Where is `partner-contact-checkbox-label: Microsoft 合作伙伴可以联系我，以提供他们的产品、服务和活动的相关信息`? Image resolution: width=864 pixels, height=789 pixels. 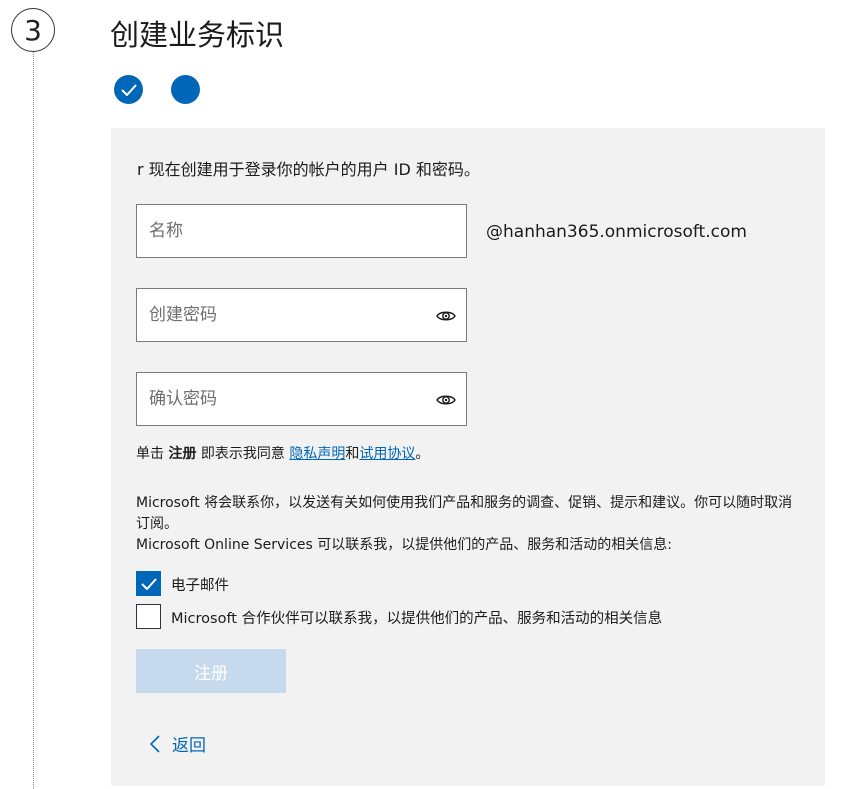
partner-contact-checkbox-label: Microsoft 合作伙伴可以联系我，以提供他们的产品、服务和活动的相关信息 is located at coordinates (416, 617).